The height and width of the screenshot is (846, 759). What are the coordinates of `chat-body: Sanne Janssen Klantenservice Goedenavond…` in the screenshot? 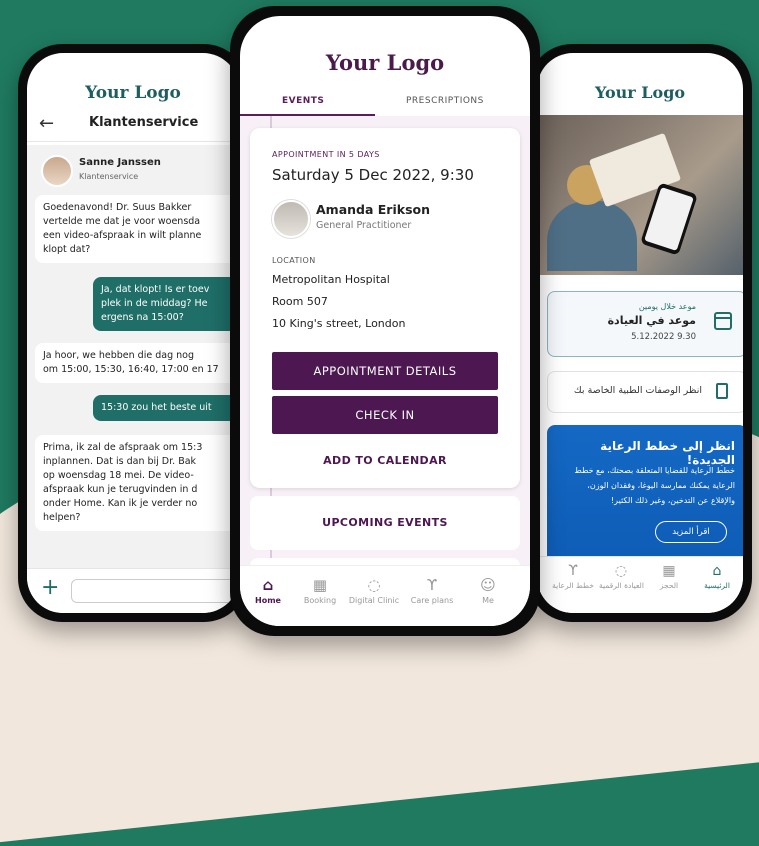 It's located at (133, 357).